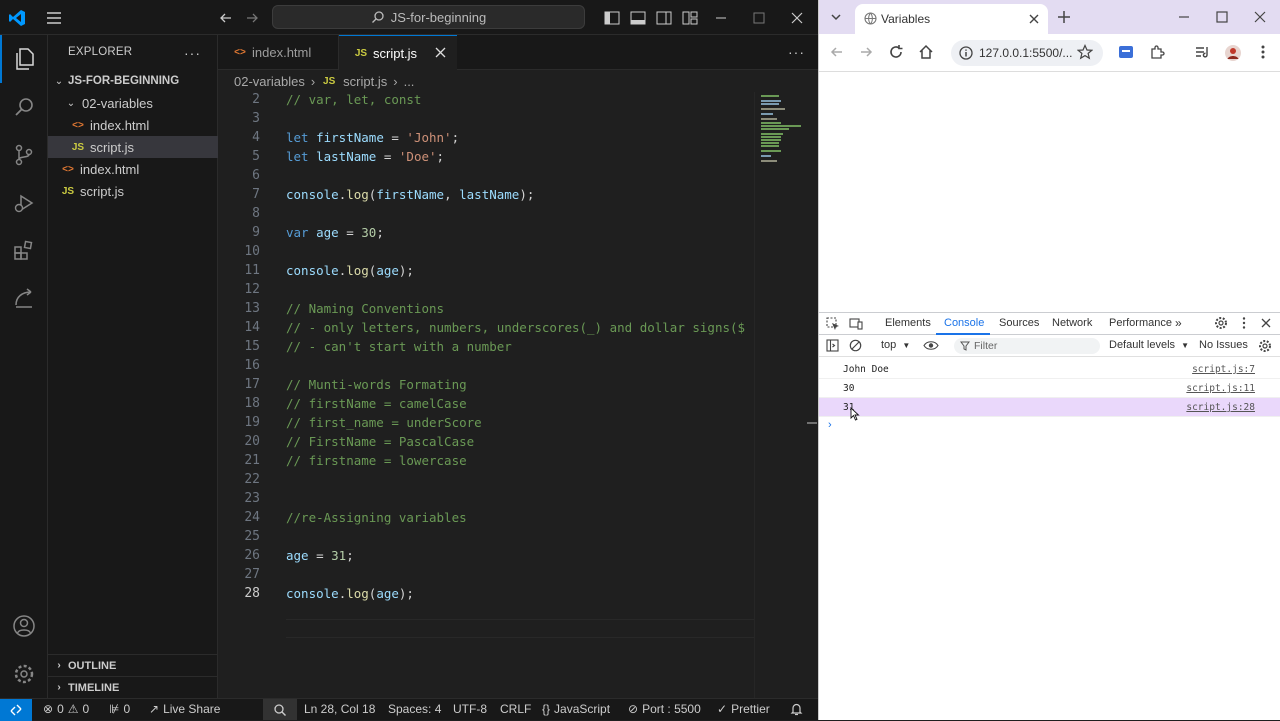 This screenshot has width=1280, height=721. Describe the element at coordinates (786, 395) in the screenshot. I see `minimap` at that location.